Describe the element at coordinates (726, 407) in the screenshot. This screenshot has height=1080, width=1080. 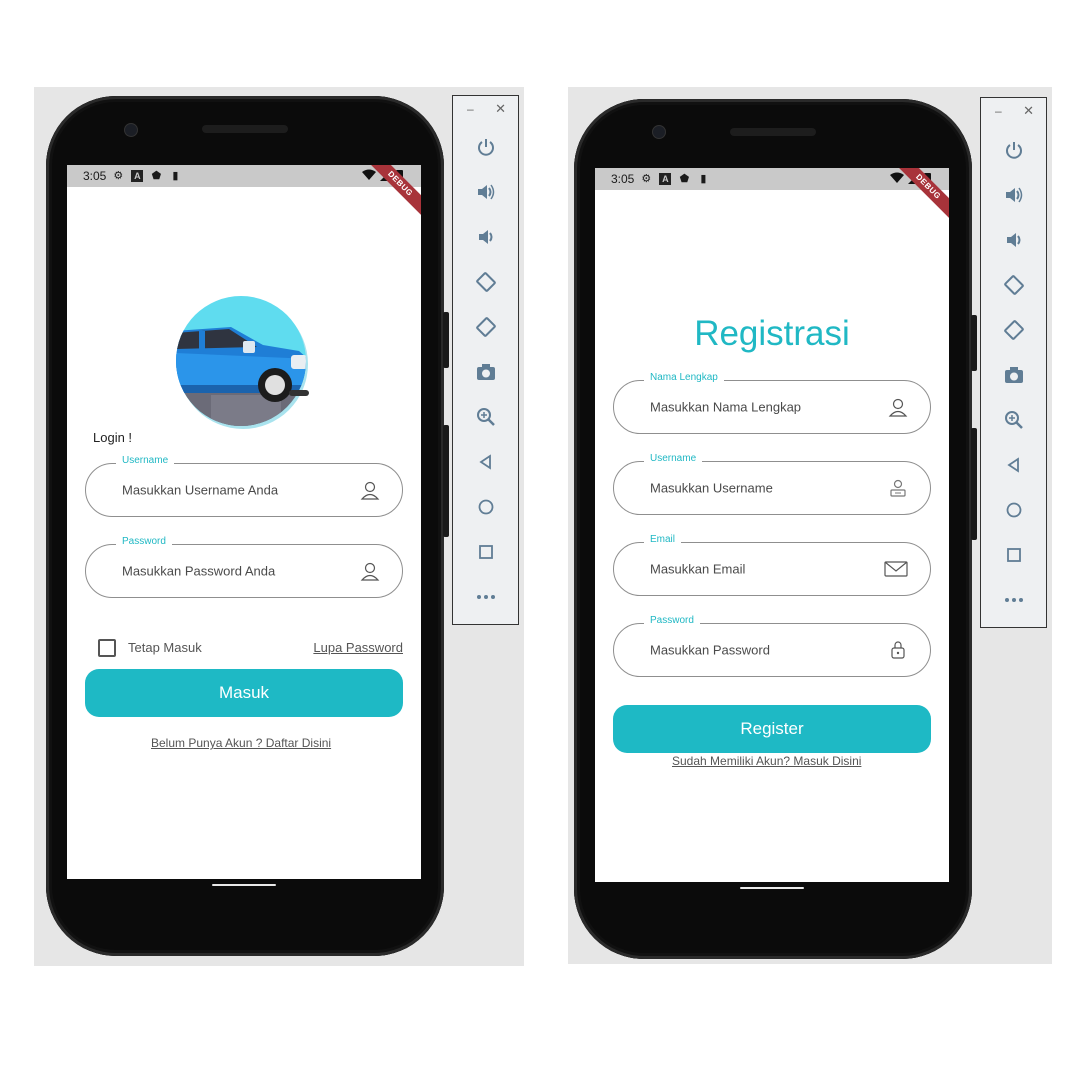
I see `full-name-placeholder: Masukkan Nama Lengkap` at that location.